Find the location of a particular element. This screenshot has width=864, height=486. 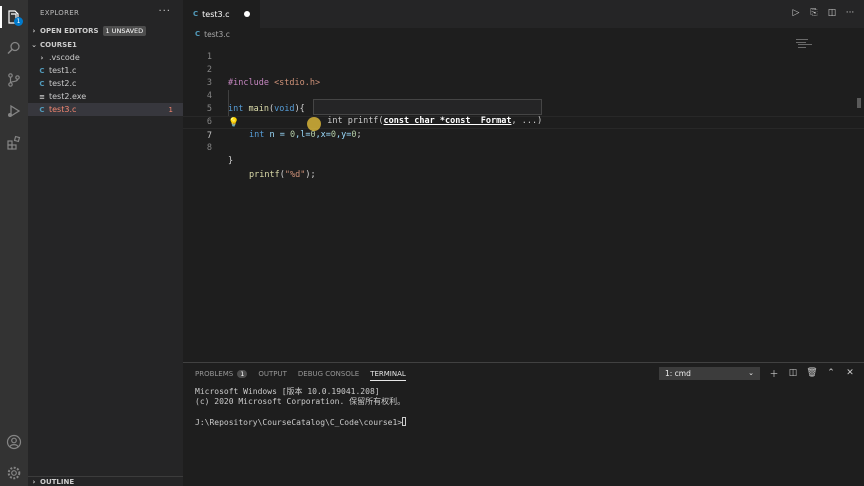

folder-section: ⌄ COURSE1 is located at coordinates (105, 45).